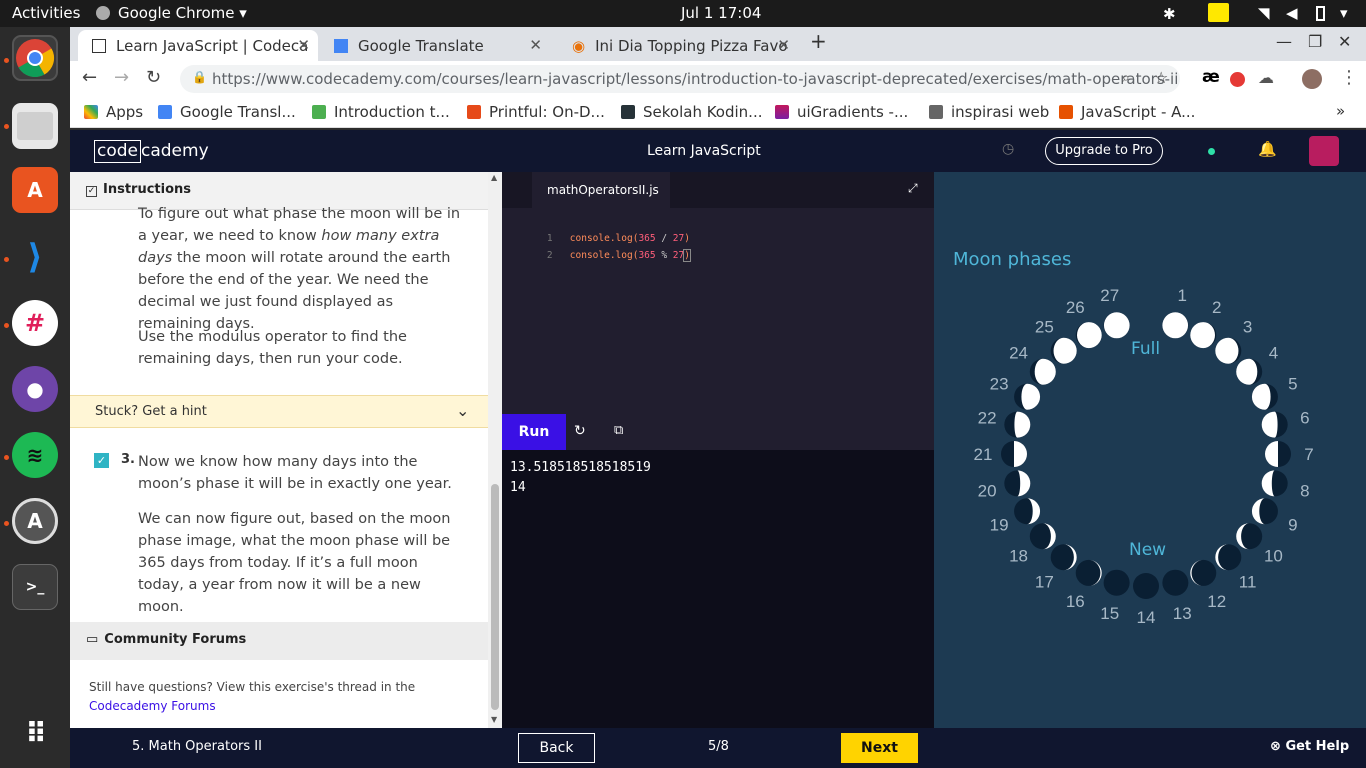 The image size is (1366, 768). Describe the element at coordinates (678, 45) in the screenshot. I see `tab-pizza: ◉ Ini Dia Topping Pizza Favo ✕` at that location.